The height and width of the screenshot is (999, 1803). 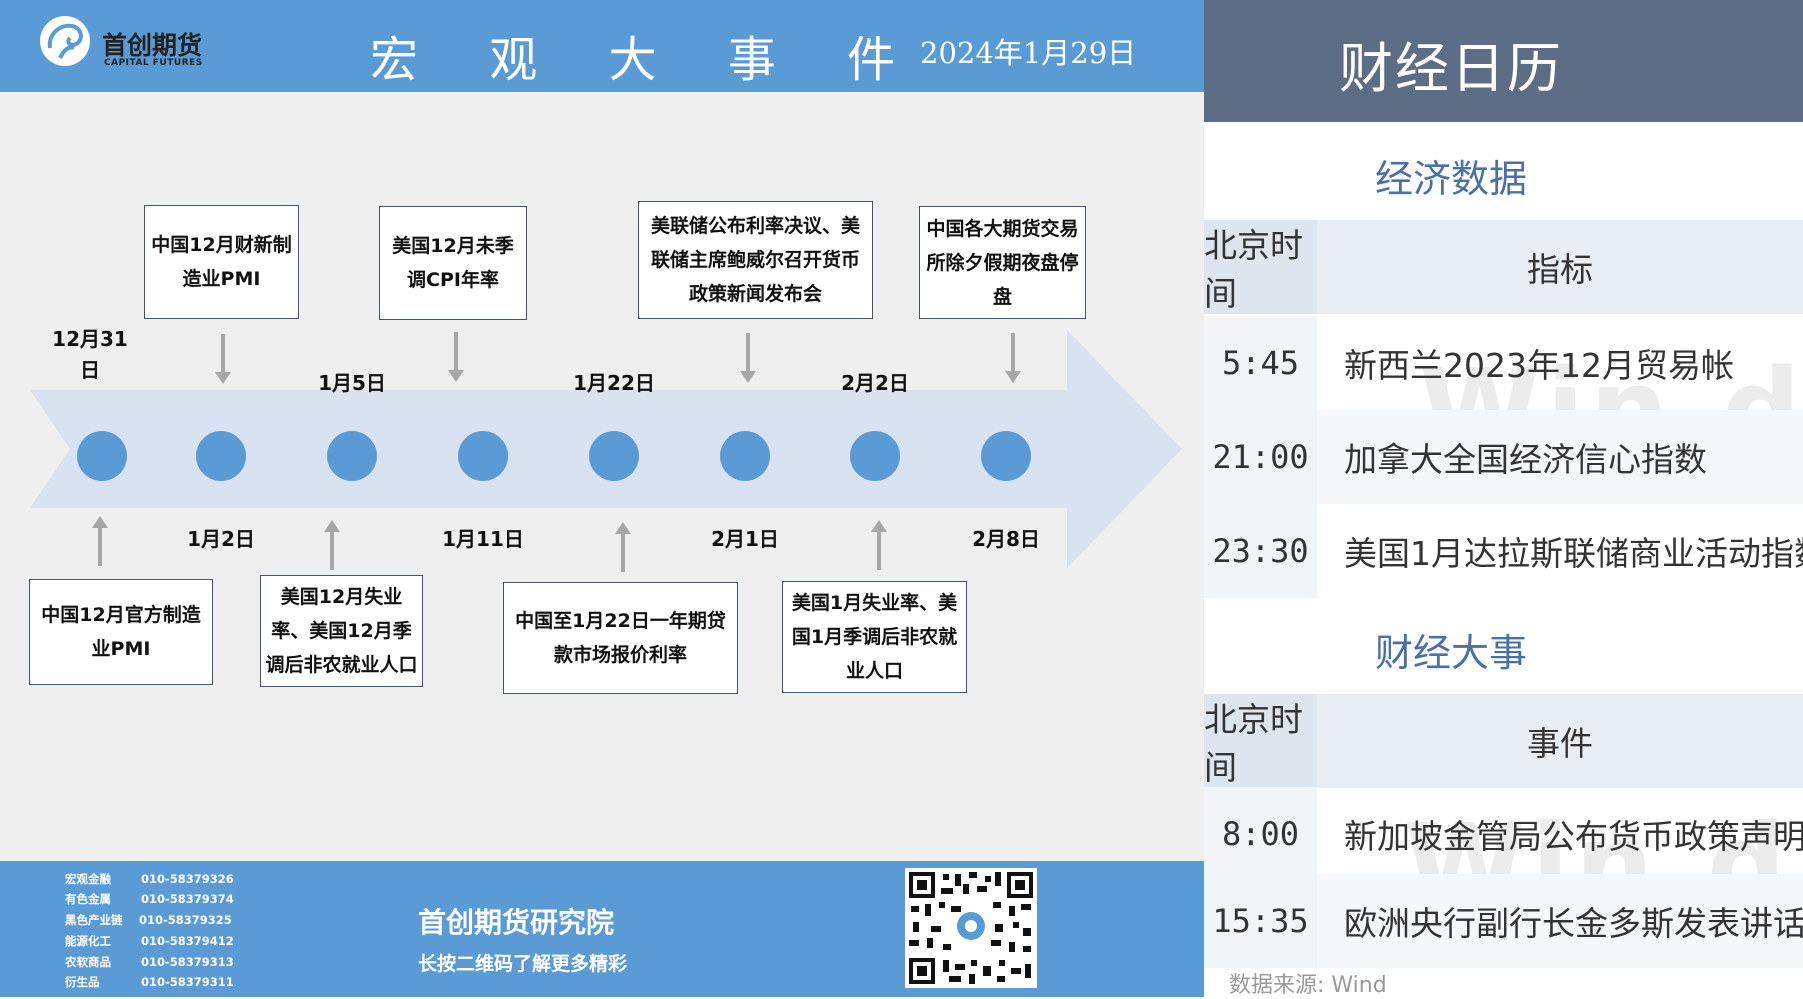 What do you see at coordinates (755, 260) in the screenshot?
I see `event-box: 美联储公布利率决议、美联储主席鲍威尔召开货币政策新闻发布会` at bounding box center [755, 260].